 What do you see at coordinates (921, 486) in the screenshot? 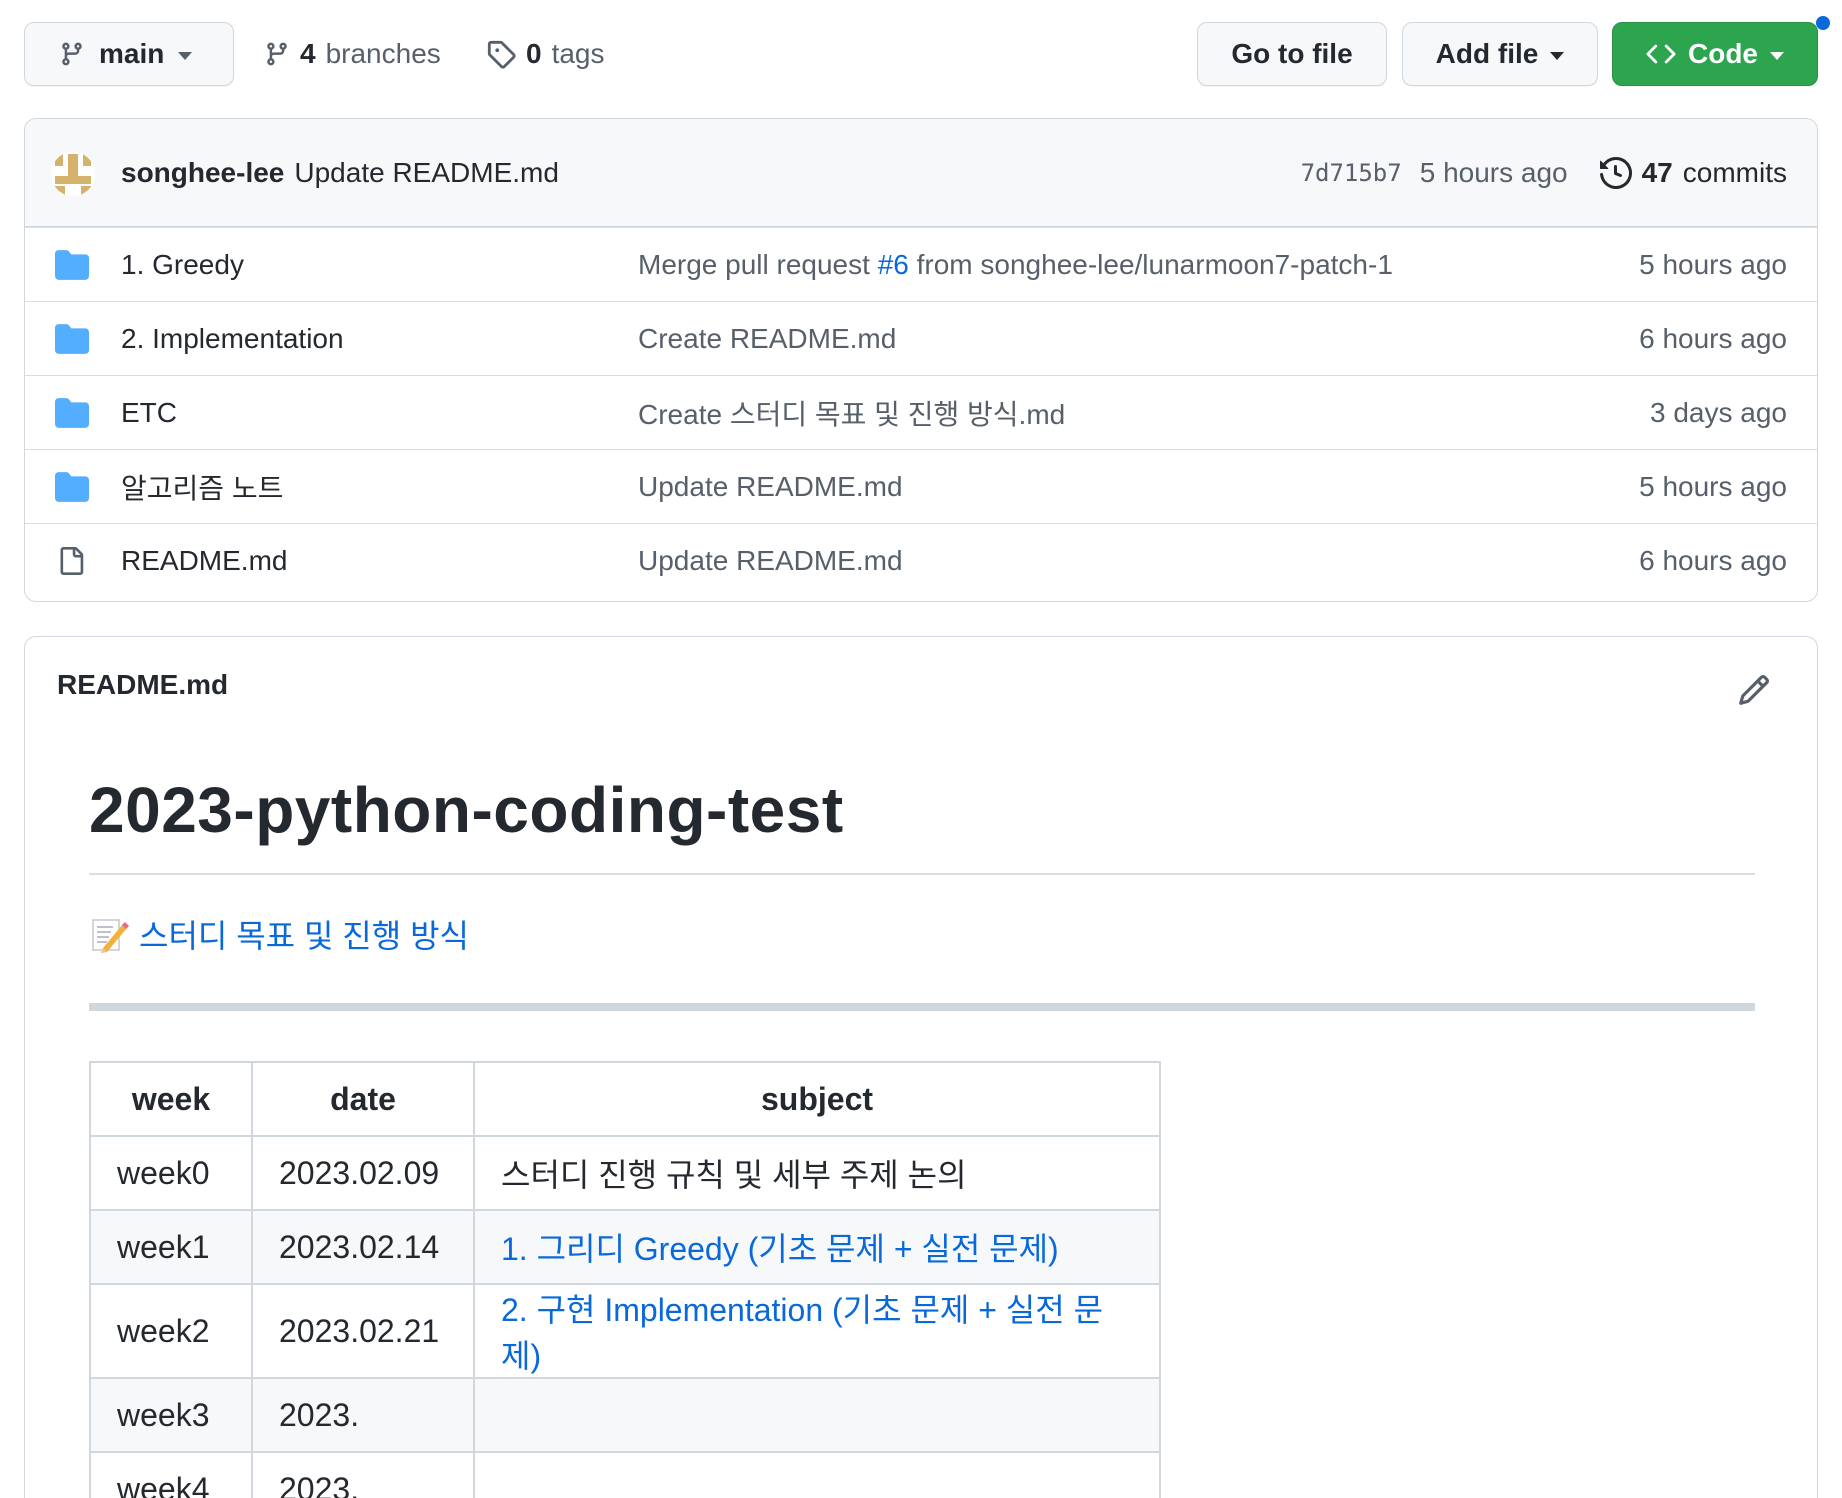
I see `file-row: 알고리즘 노트 Update README.md 5 hours ago` at bounding box center [921, 486].